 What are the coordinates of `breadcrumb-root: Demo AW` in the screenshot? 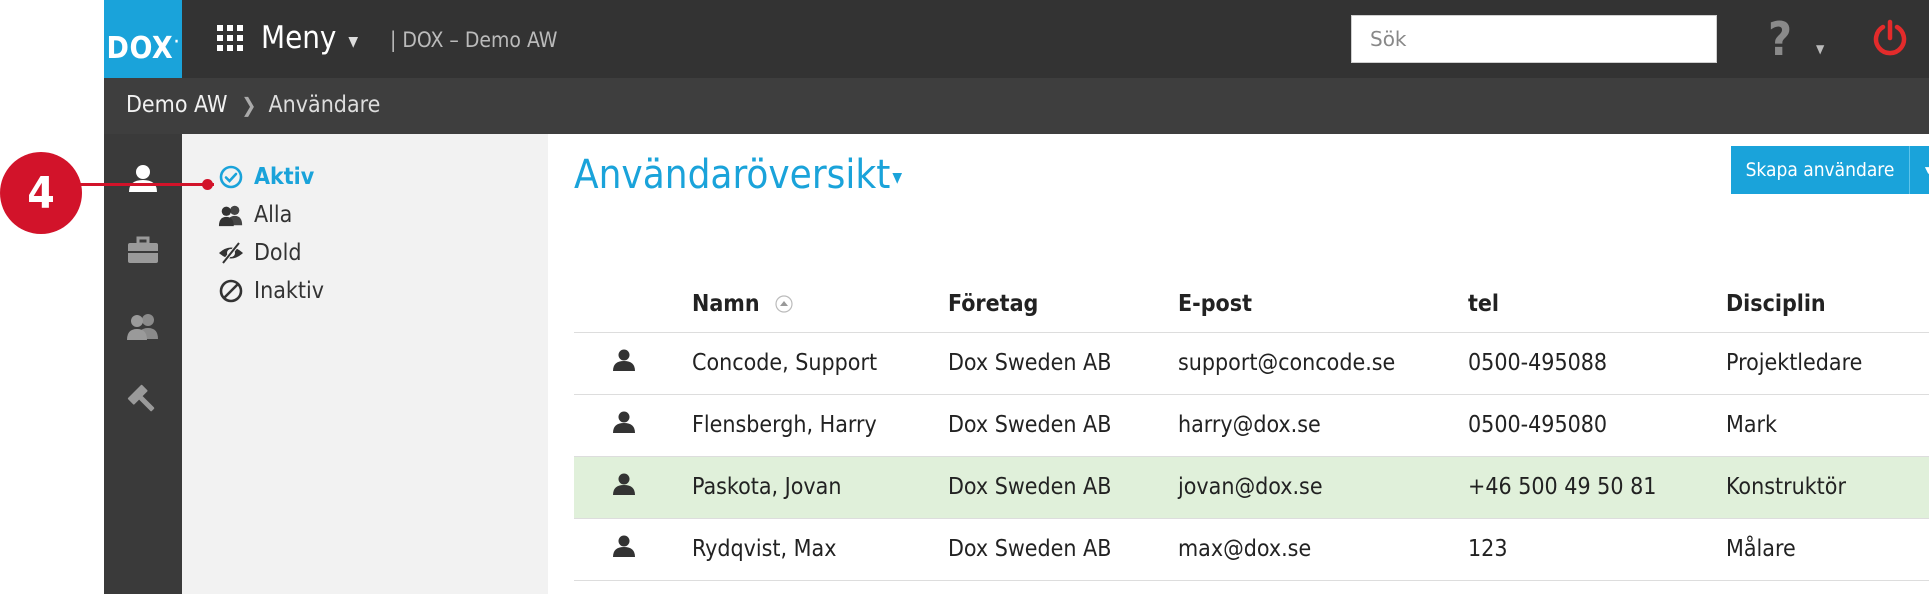 It's located at (176, 105).